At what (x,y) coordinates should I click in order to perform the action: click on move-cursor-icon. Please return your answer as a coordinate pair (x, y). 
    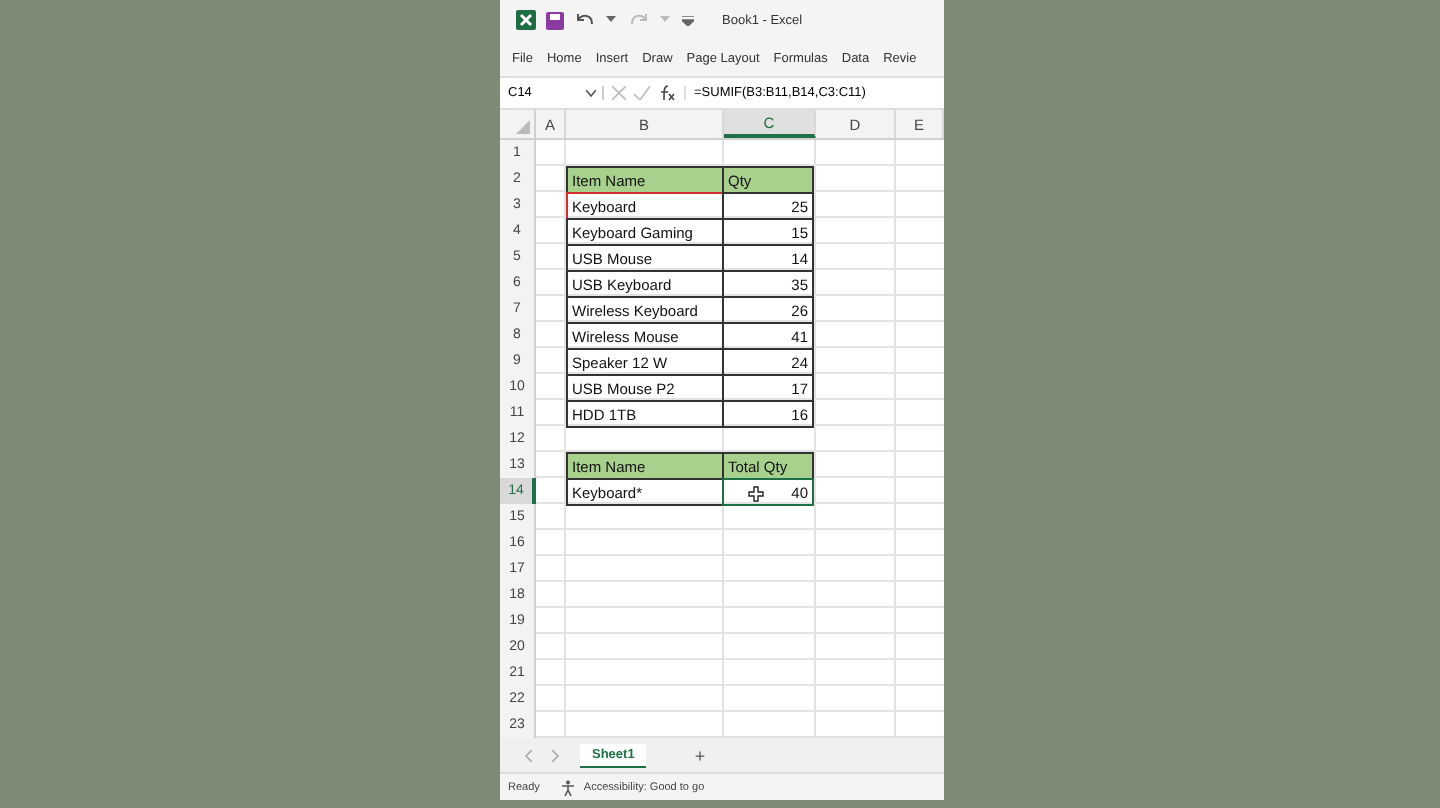
    Looking at the image, I should click on (756, 494).